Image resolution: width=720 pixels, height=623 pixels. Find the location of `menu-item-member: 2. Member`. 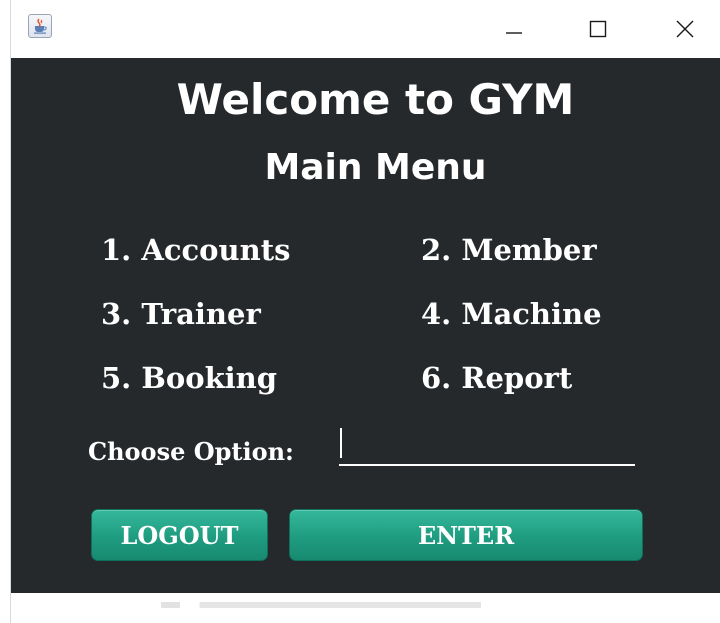

menu-item-member: 2. Member is located at coordinates (509, 250).